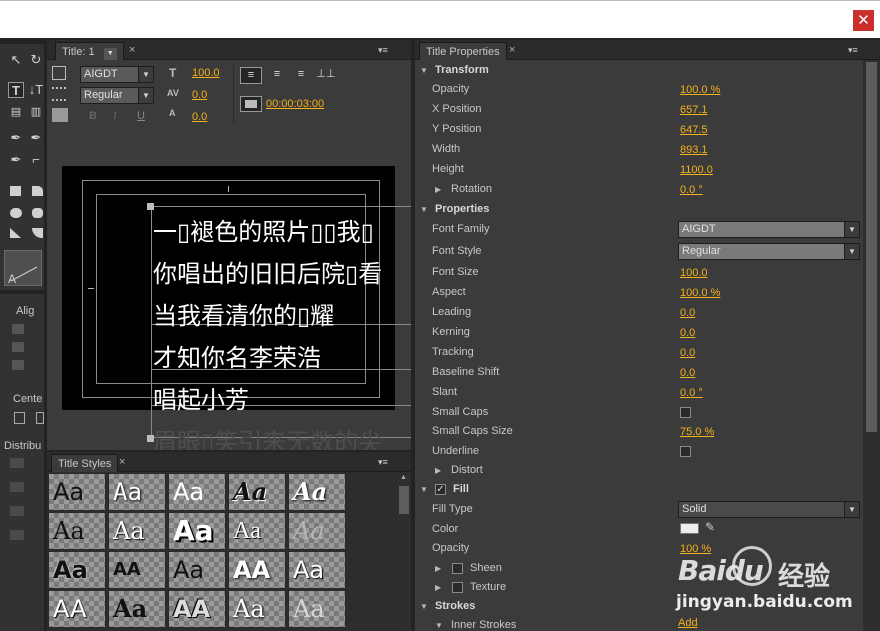 The height and width of the screenshot is (631, 880). What do you see at coordinates (462, 209) in the screenshot?
I see `properties-section-header: Properties` at bounding box center [462, 209].